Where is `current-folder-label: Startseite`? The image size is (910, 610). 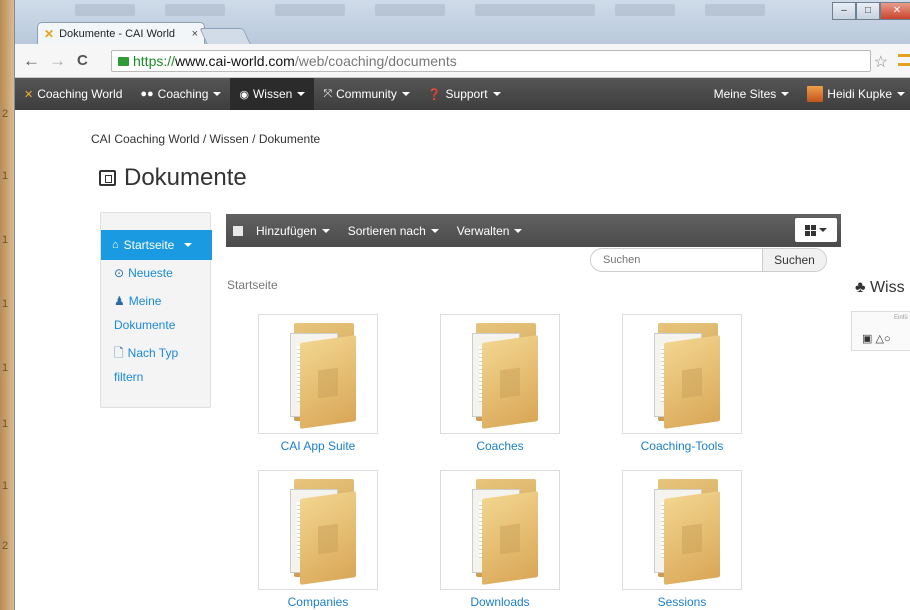 current-folder-label: Startseite is located at coordinates (252, 285).